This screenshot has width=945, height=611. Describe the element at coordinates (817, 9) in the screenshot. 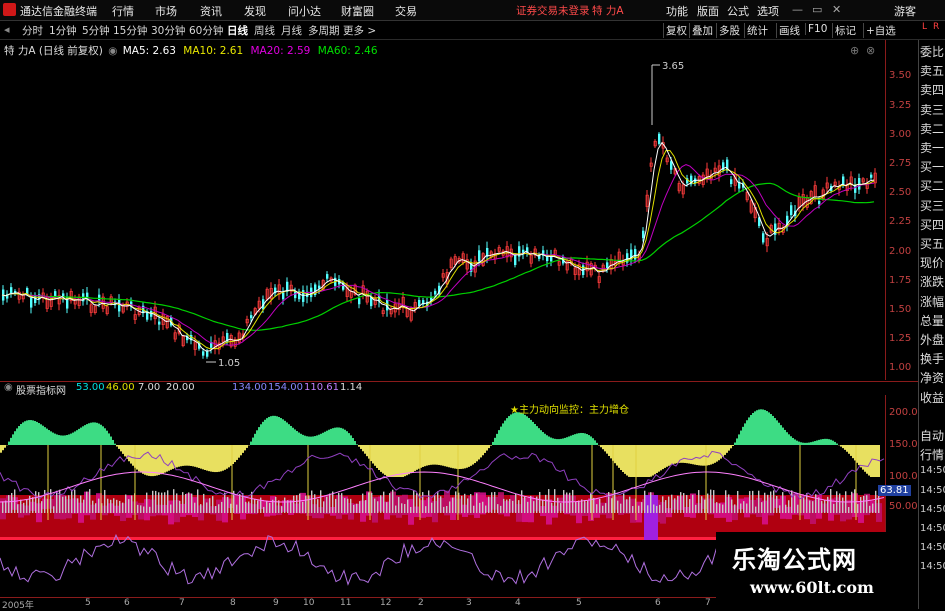

I see `maximize-button: ▭` at that location.